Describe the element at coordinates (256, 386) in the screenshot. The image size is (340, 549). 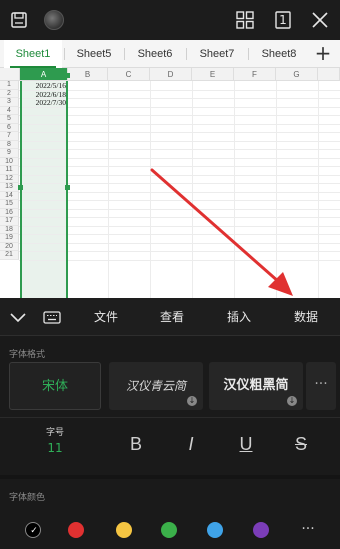
I see `font-option-cuhei: 汉仪粗黑简 ↓` at that location.